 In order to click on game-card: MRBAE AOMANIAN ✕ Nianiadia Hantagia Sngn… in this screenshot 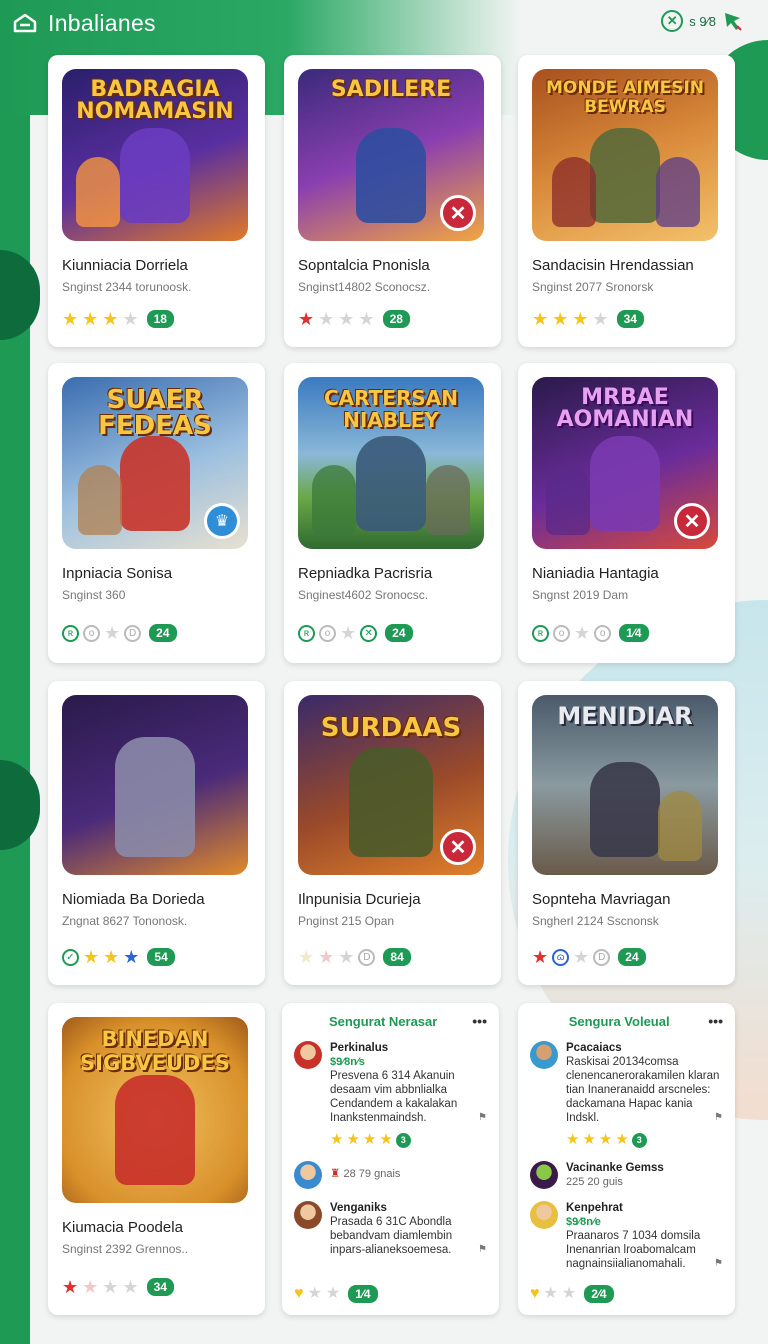, I will do `click(626, 513)`.